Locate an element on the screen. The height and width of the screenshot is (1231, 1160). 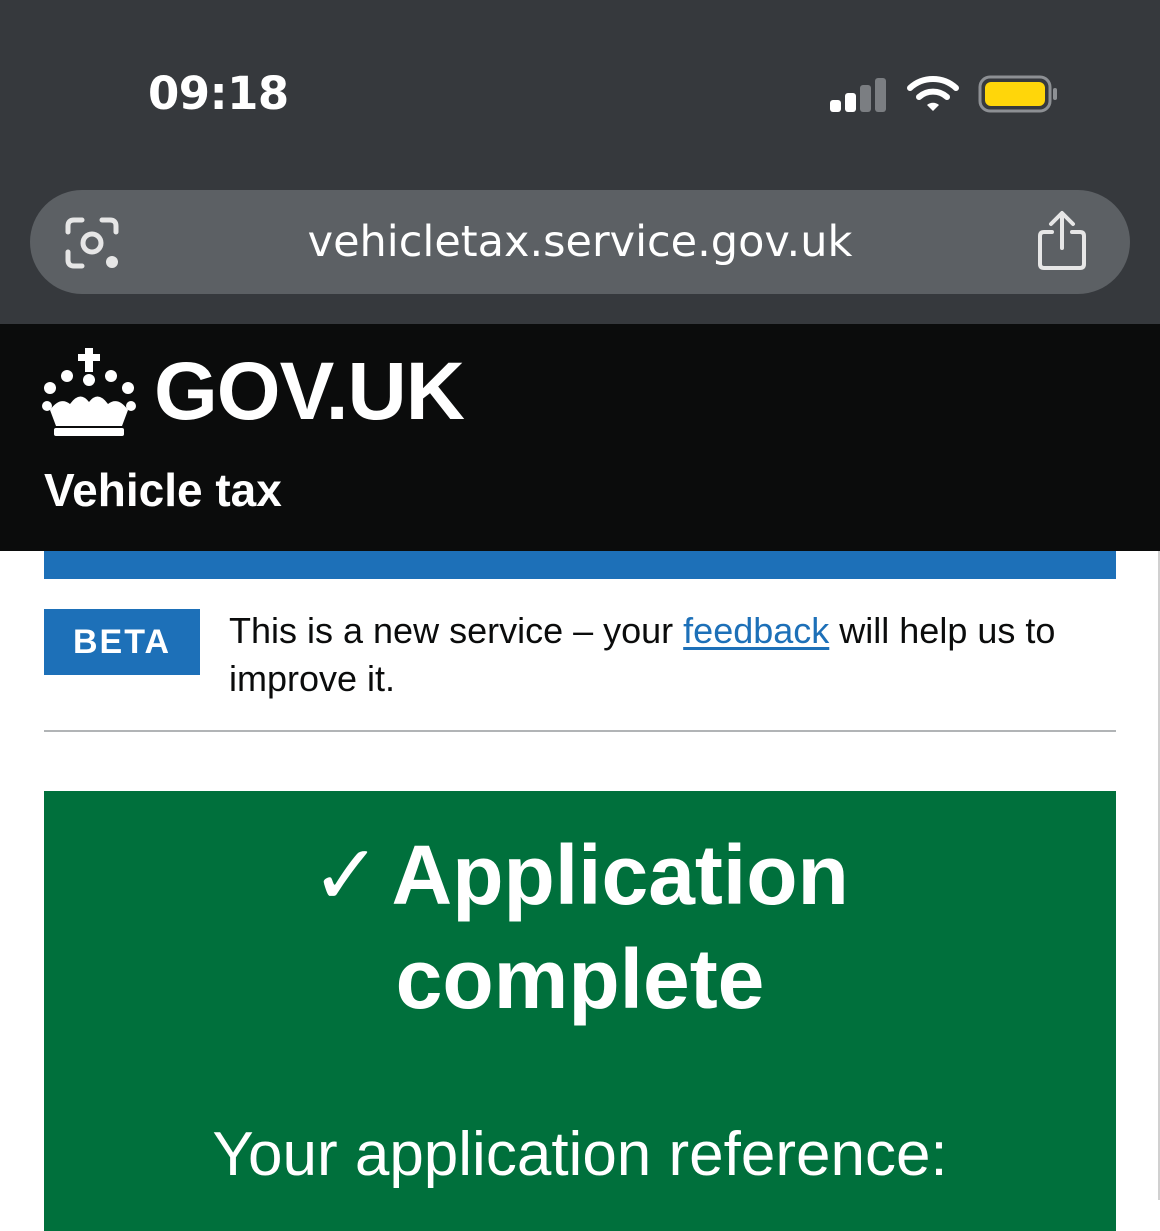
address-bar: vehicletax.service.gov.uk is located at coordinates (580, 242).